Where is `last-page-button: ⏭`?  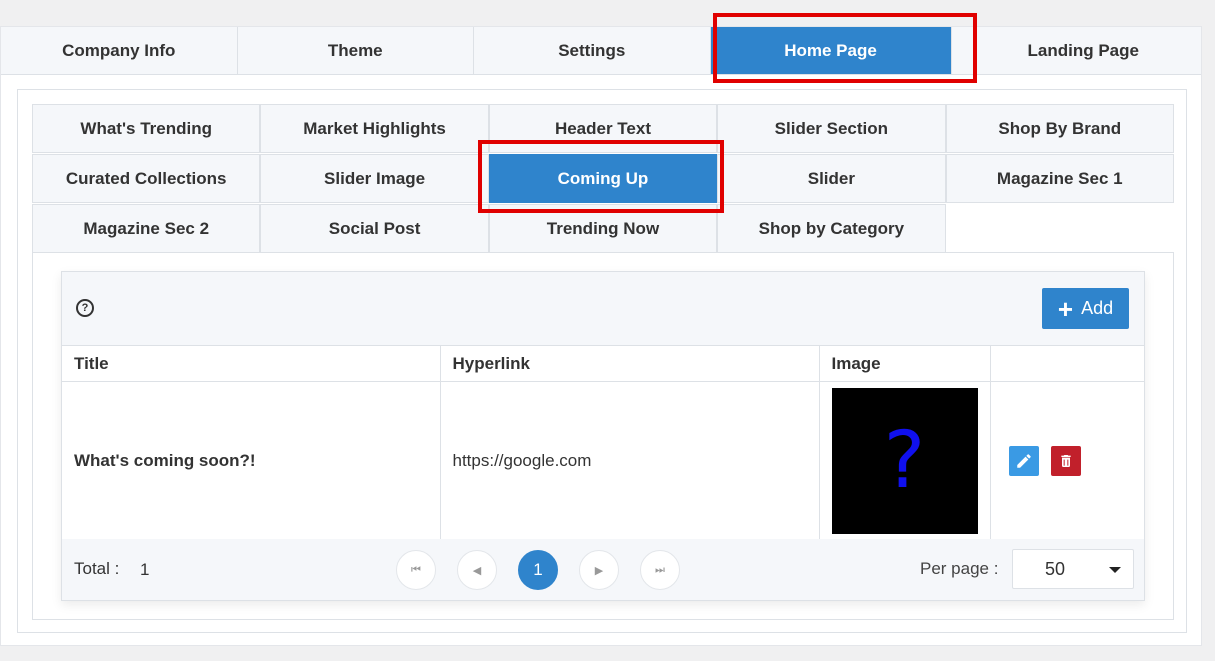 last-page-button: ⏭ is located at coordinates (660, 570).